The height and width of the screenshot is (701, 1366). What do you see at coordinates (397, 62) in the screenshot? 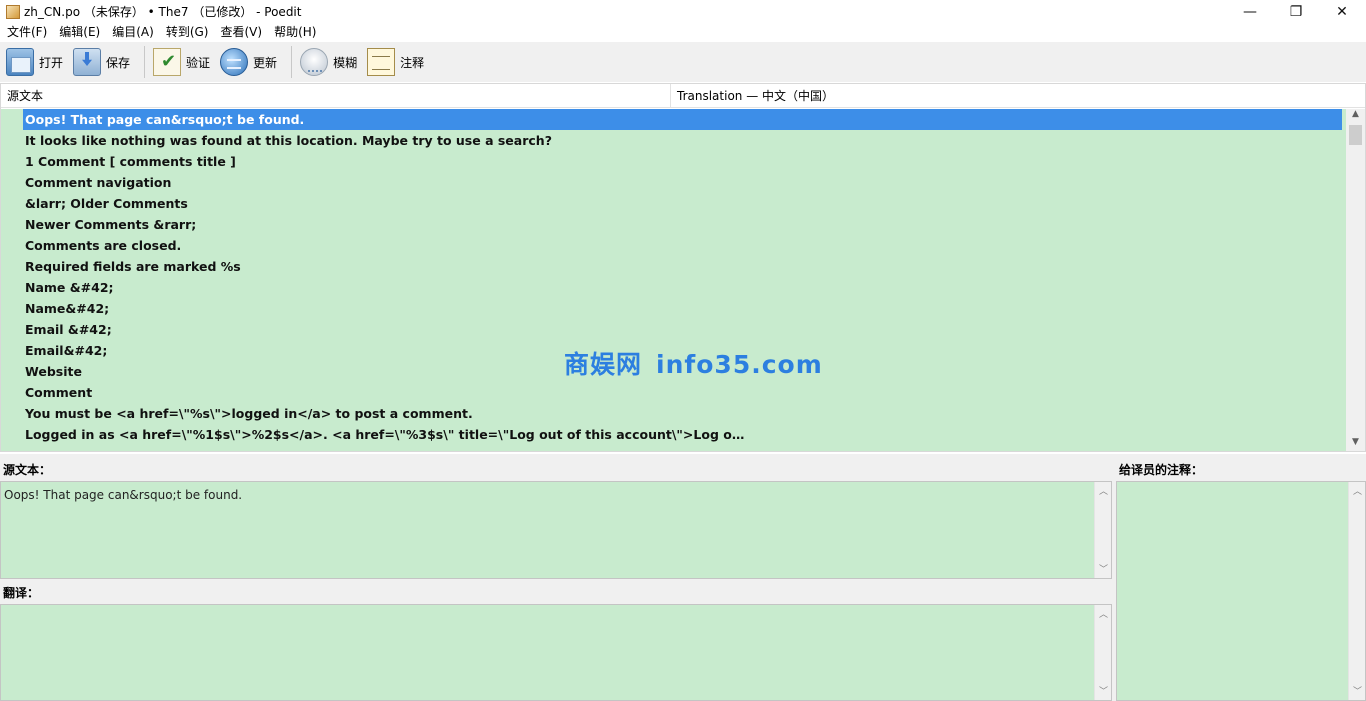
I see `comment-button: 注释` at bounding box center [397, 62].